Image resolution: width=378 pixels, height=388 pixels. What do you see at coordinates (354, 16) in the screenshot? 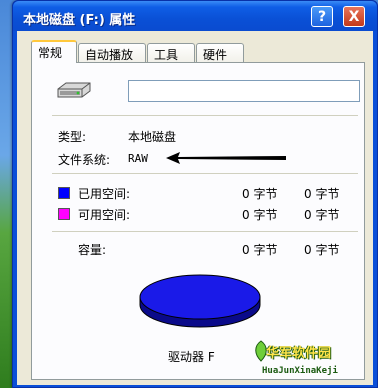
I see `close-button: X` at bounding box center [354, 16].